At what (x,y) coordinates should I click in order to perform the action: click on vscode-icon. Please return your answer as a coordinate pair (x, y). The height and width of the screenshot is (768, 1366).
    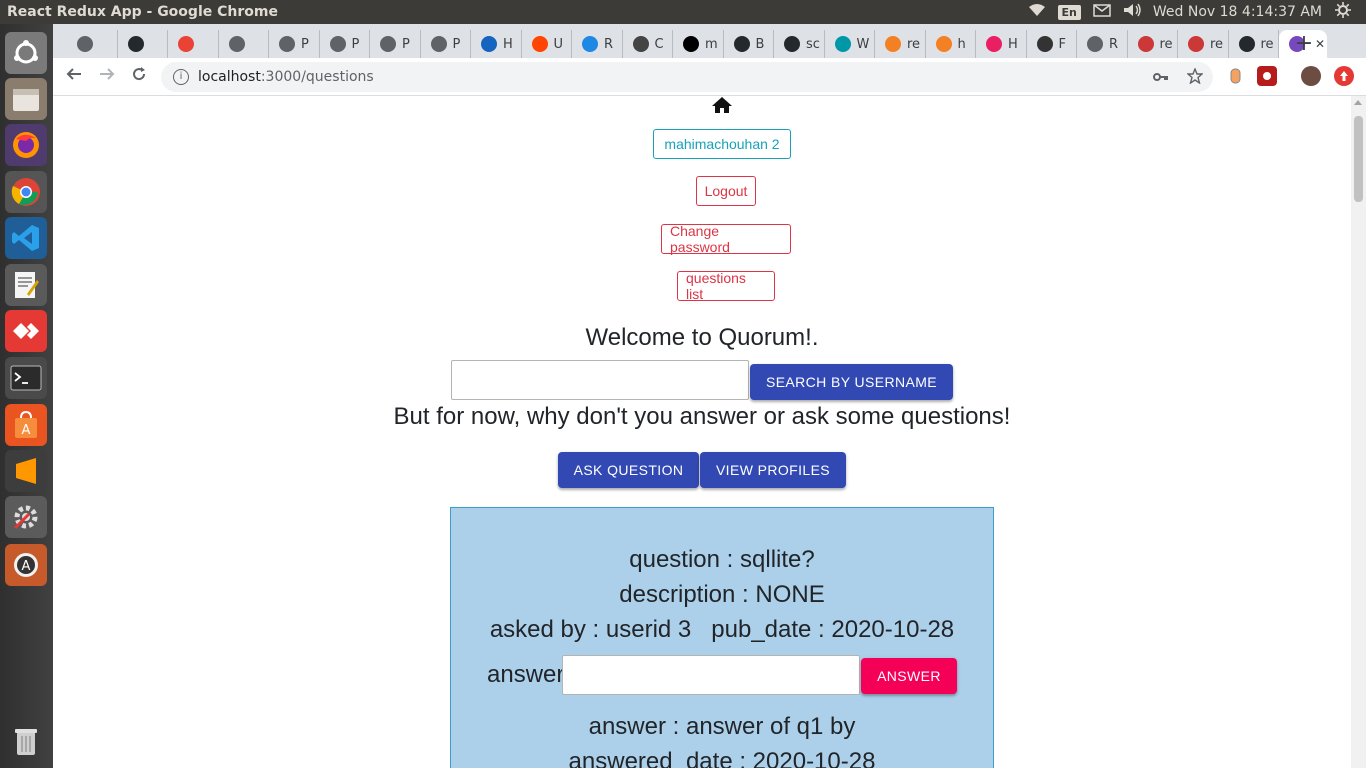
    Looking at the image, I should click on (26, 238).